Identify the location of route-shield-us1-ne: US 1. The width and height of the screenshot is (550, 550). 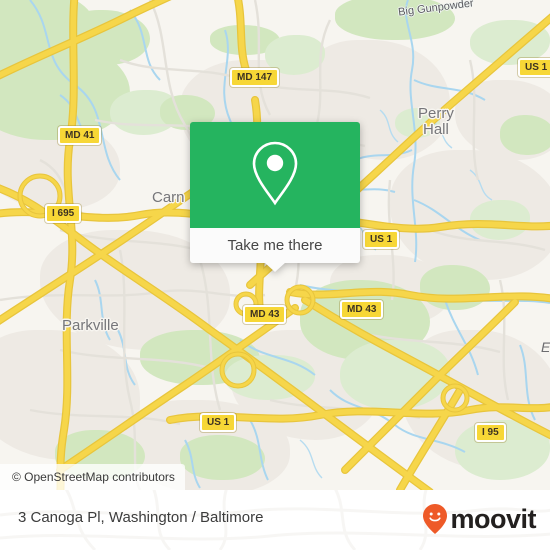
(534, 67).